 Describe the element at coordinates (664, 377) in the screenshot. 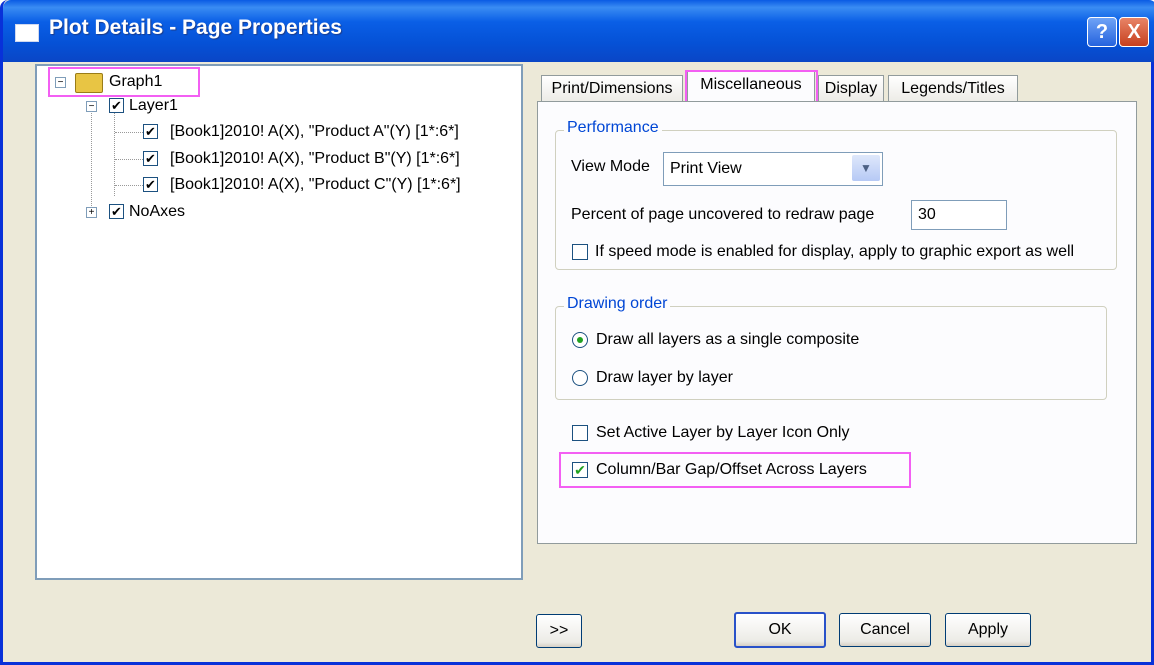

I see `layer-by-layer-label: Draw layer by layer` at that location.